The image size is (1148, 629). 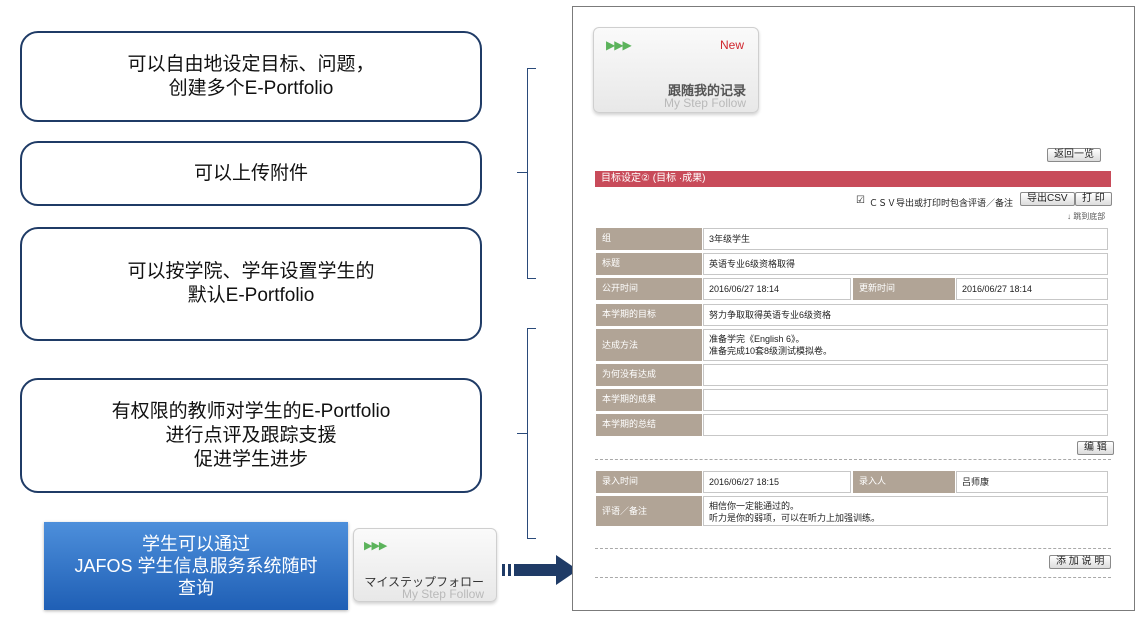 What do you see at coordinates (196, 544) in the screenshot?
I see `blue-text: 学生可以通过` at bounding box center [196, 544].